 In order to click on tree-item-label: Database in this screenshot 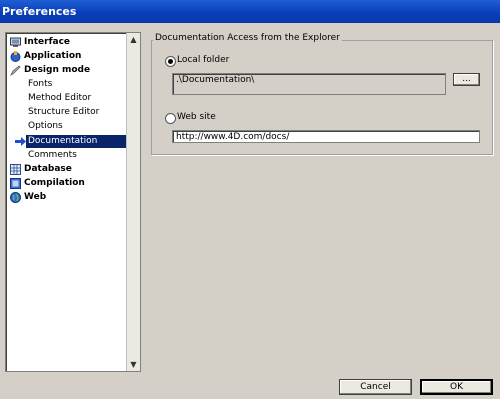, I will do `click(48, 169)`.